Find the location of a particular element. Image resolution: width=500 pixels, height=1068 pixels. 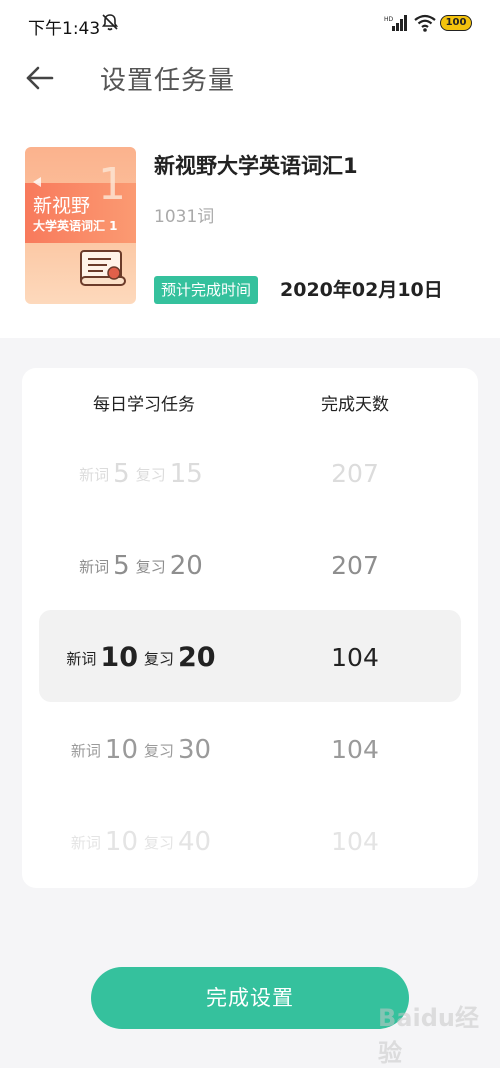

complete-settings-button: 完成设置 is located at coordinates (250, 998).